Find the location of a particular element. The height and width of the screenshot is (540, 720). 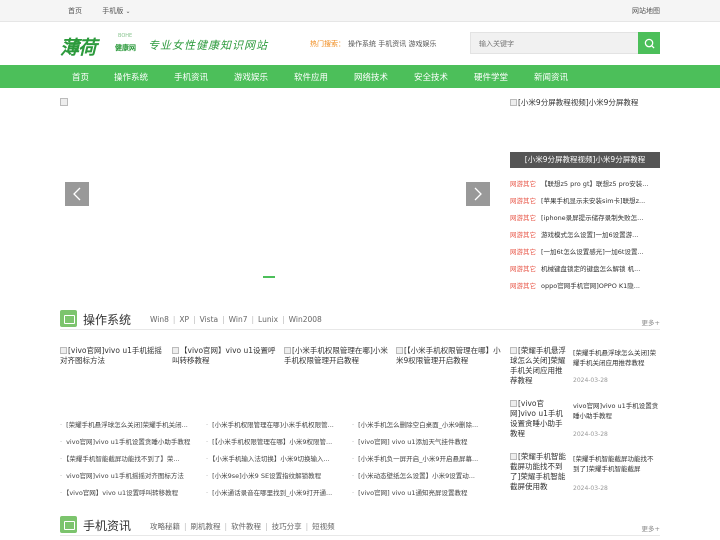

search-input is located at coordinates (554, 43).